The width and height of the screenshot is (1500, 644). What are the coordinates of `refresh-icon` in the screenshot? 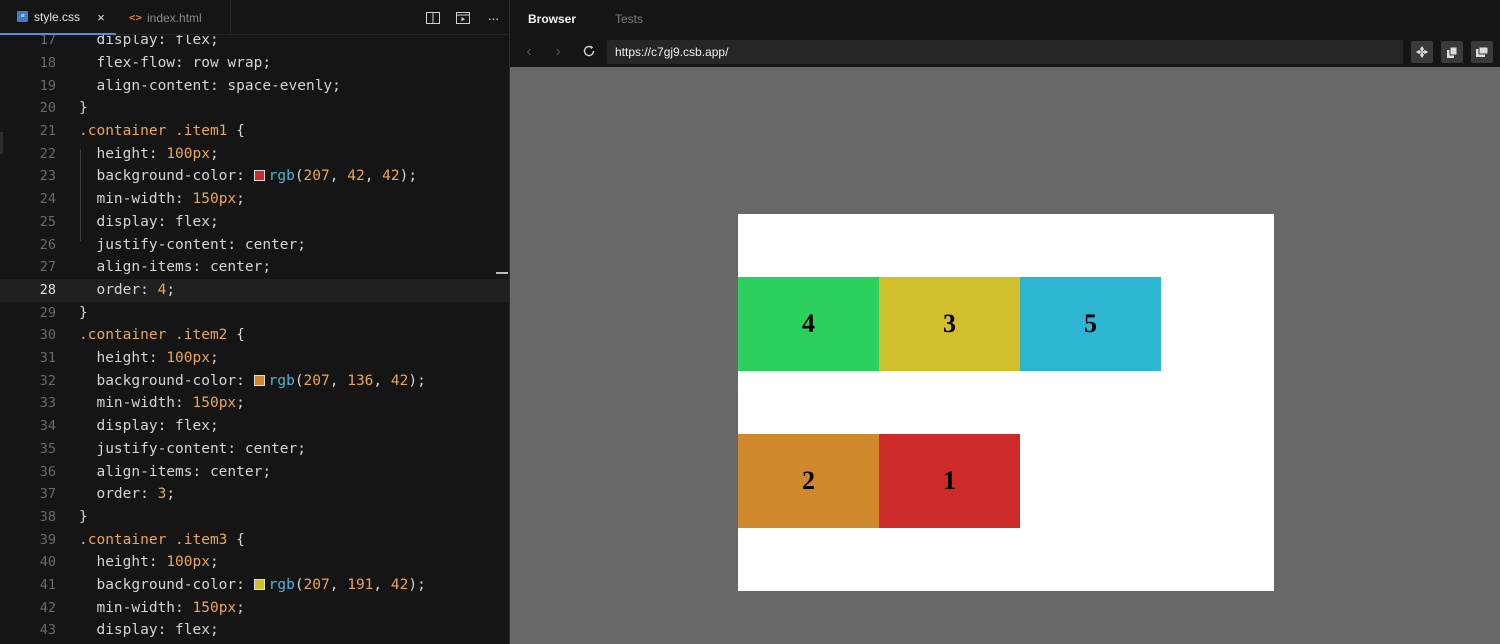 It's located at (589, 52).